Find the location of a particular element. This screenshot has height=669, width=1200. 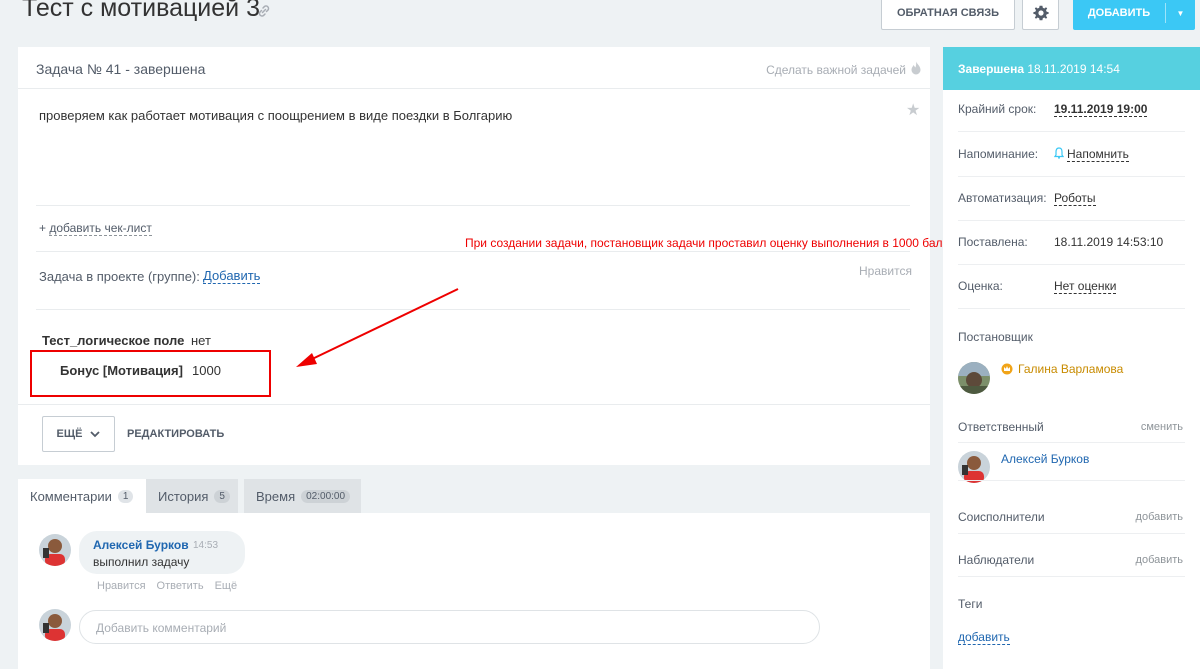

add-button: ДОБАВИТЬ ▼ is located at coordinates (1134, 15).